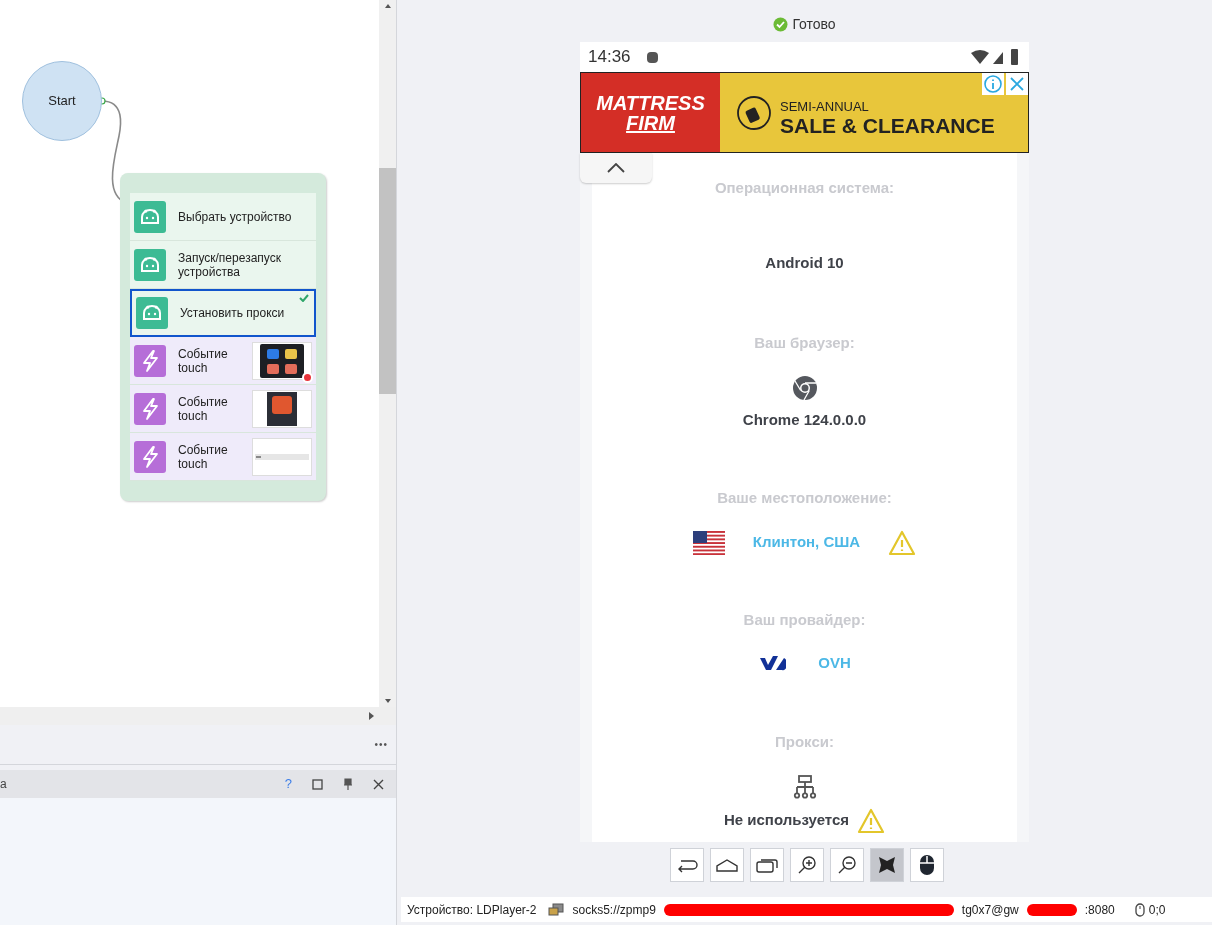 This screenshot has height=925, width=1212. Describe the element at coordinates (381, 744) in the screenshot. I see `more-button: •••` at that location.